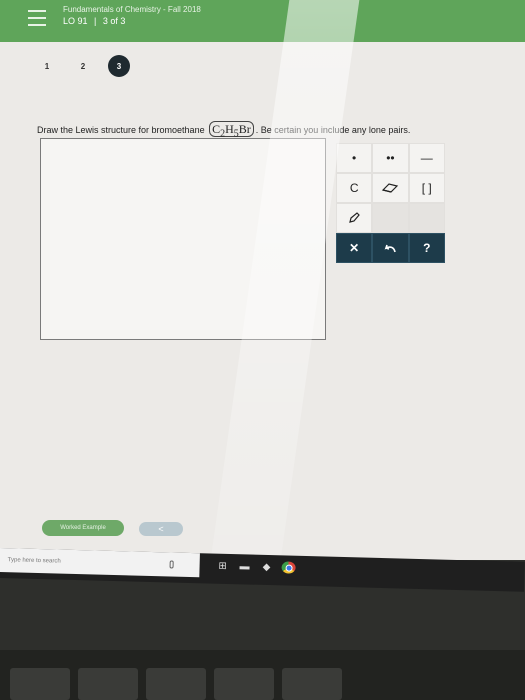 The width and height of the screenshot is (525, 700). I want to click on step-3: 3, so click(119, 66).